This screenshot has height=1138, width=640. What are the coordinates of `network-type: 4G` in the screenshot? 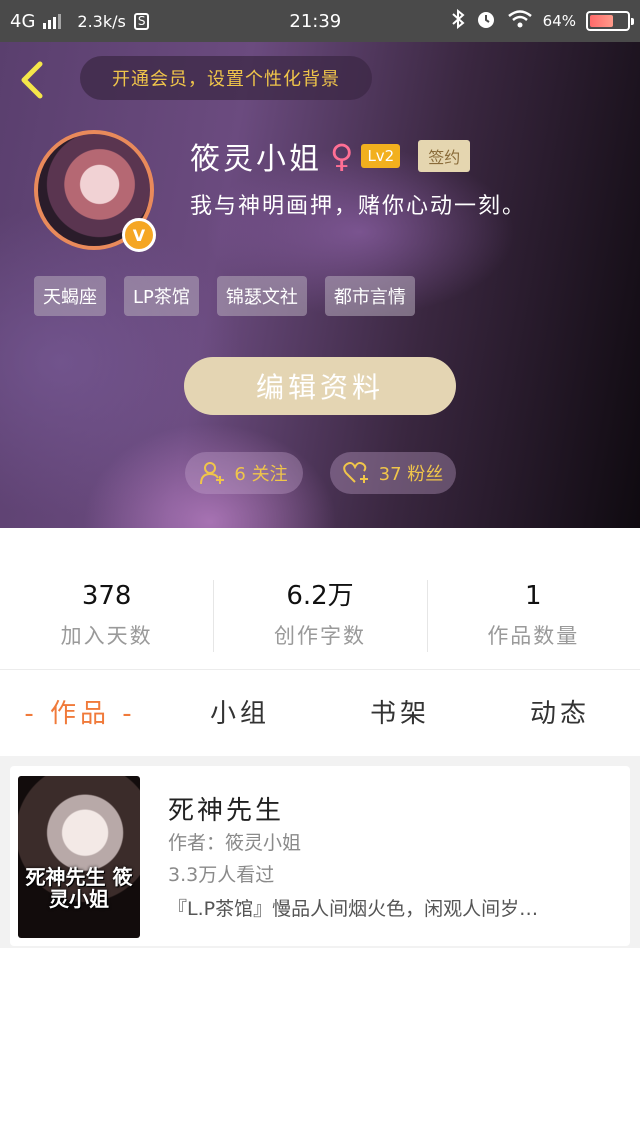 It's located at (23, 21).